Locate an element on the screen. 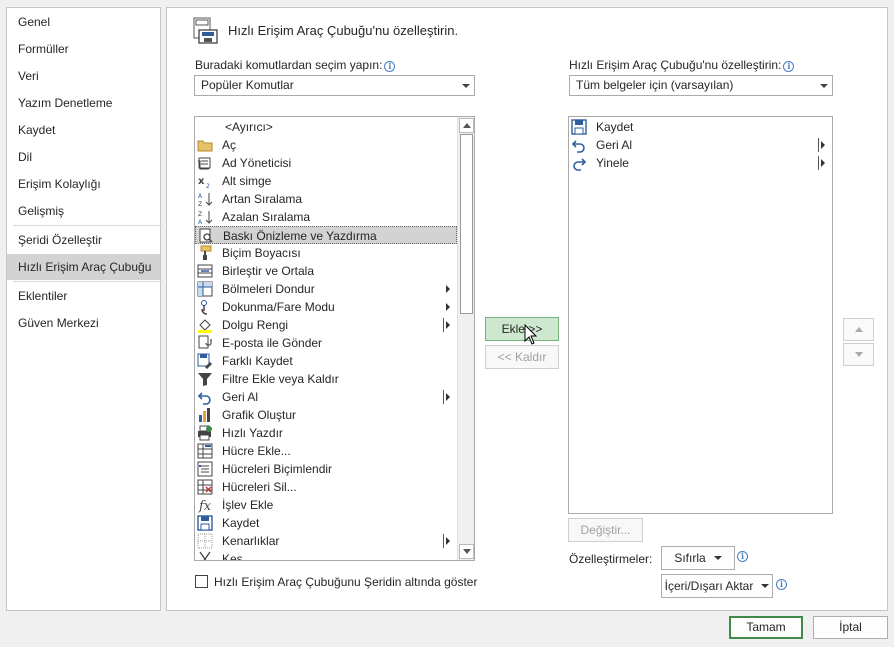 The height and width of the screenshot is (647, 894). document-scope-dropdown: Tüm belgeler için (varsayılan) is located at coordinates (701, 85).